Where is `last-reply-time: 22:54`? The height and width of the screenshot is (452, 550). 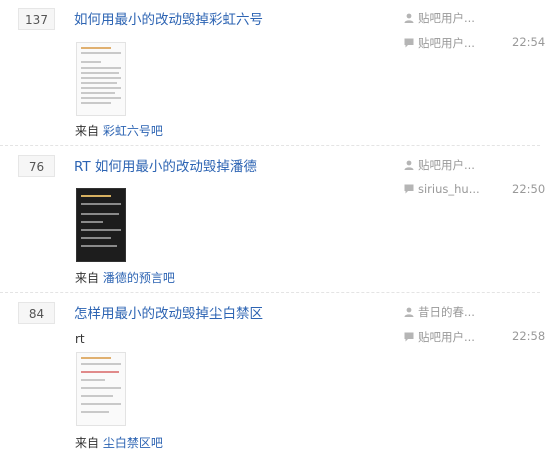
last-reply-time: 22:54 is located at coordinates (529, 42).